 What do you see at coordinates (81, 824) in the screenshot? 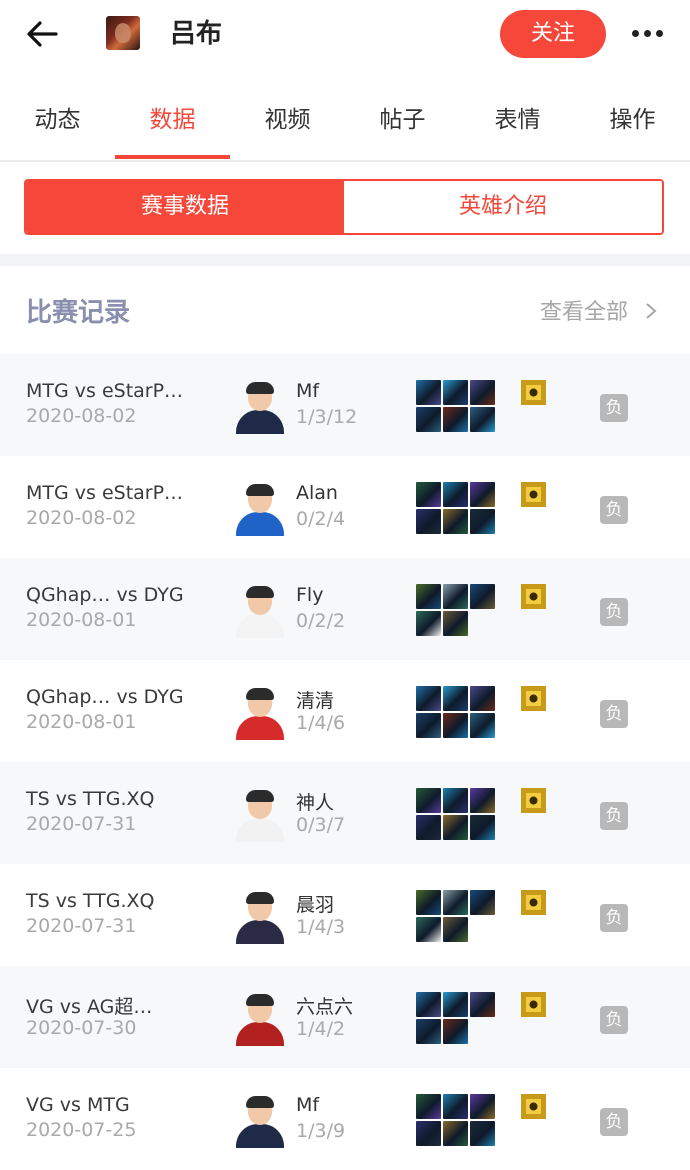
I see `match-date: 2020-07-31` at bounding box center [81, 824].